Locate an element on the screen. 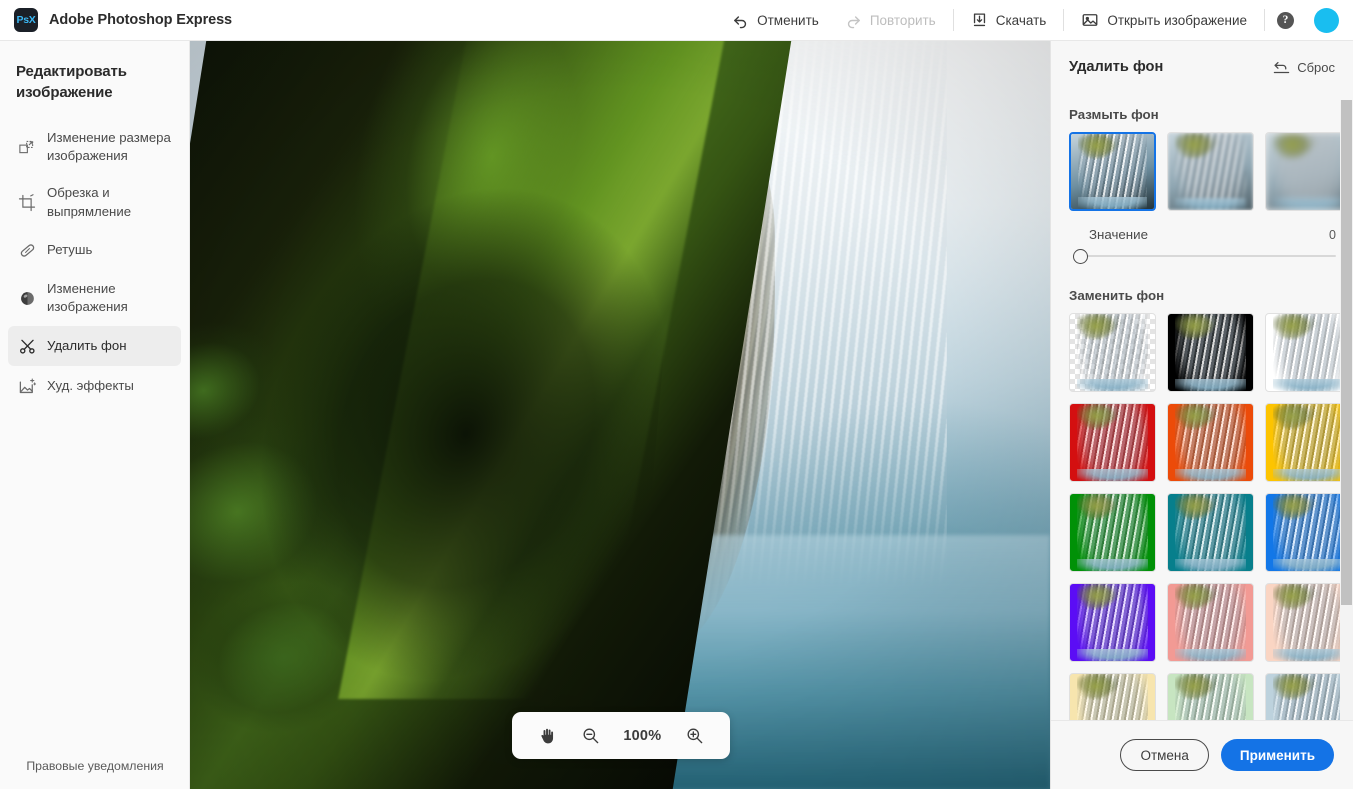 This screenshot has height=789, width=1353. swatch-orange is located at coordinates (1210, 442).